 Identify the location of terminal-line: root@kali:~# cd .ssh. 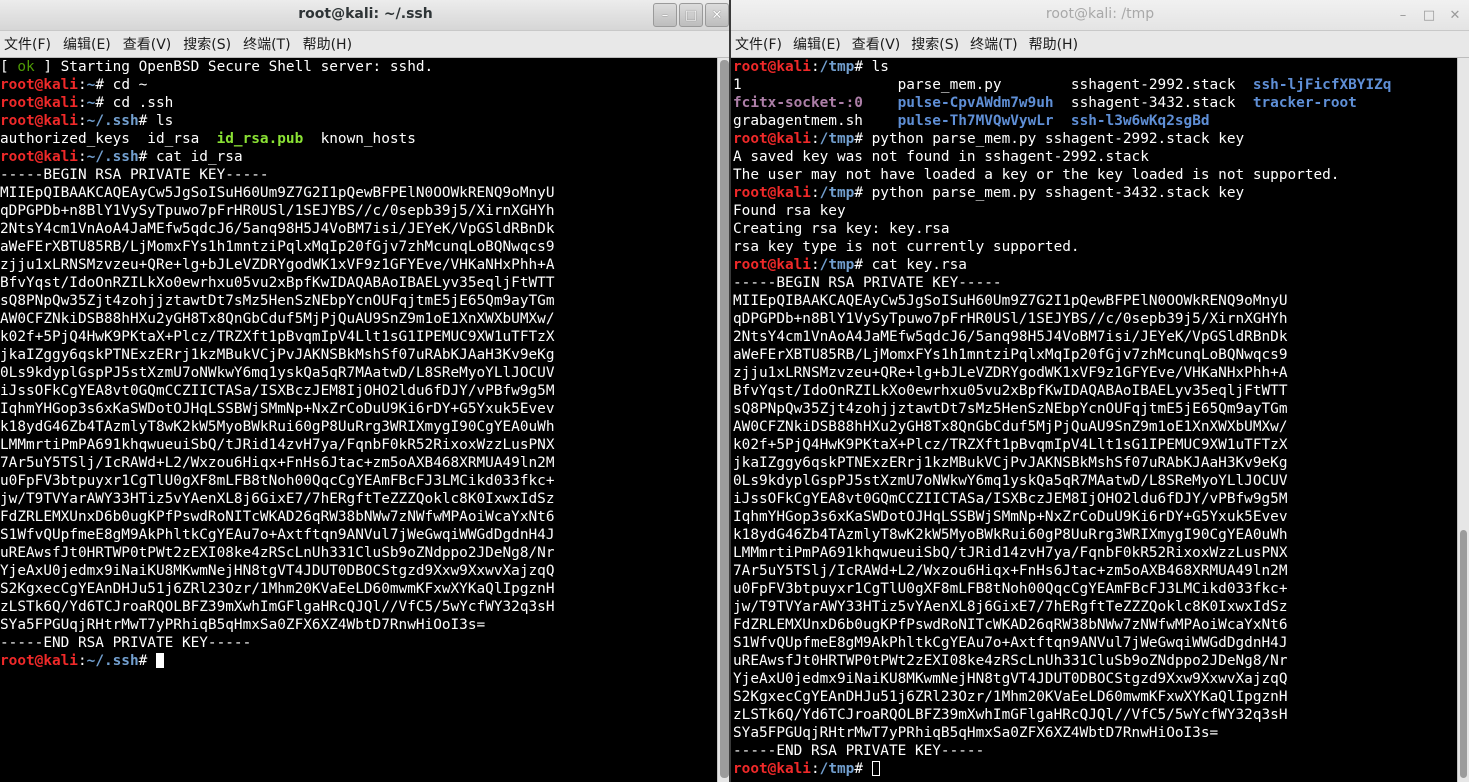
(277, 103).